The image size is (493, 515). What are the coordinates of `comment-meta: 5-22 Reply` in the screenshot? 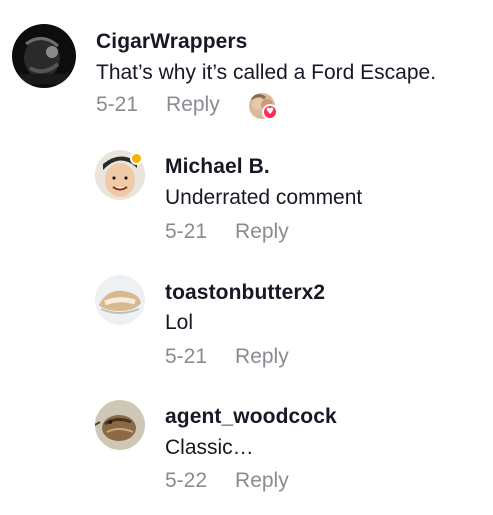 It's located at (227, 481).